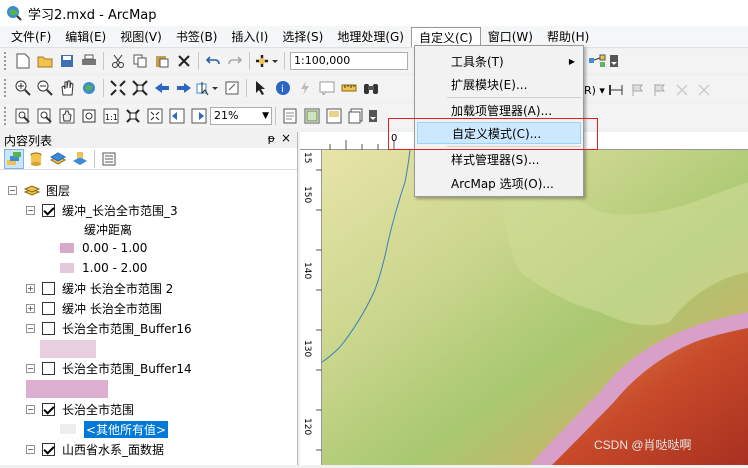 The height and width of the screenshot is (468, 748). I want to click on layout-pan-icon, so click(67, 116).